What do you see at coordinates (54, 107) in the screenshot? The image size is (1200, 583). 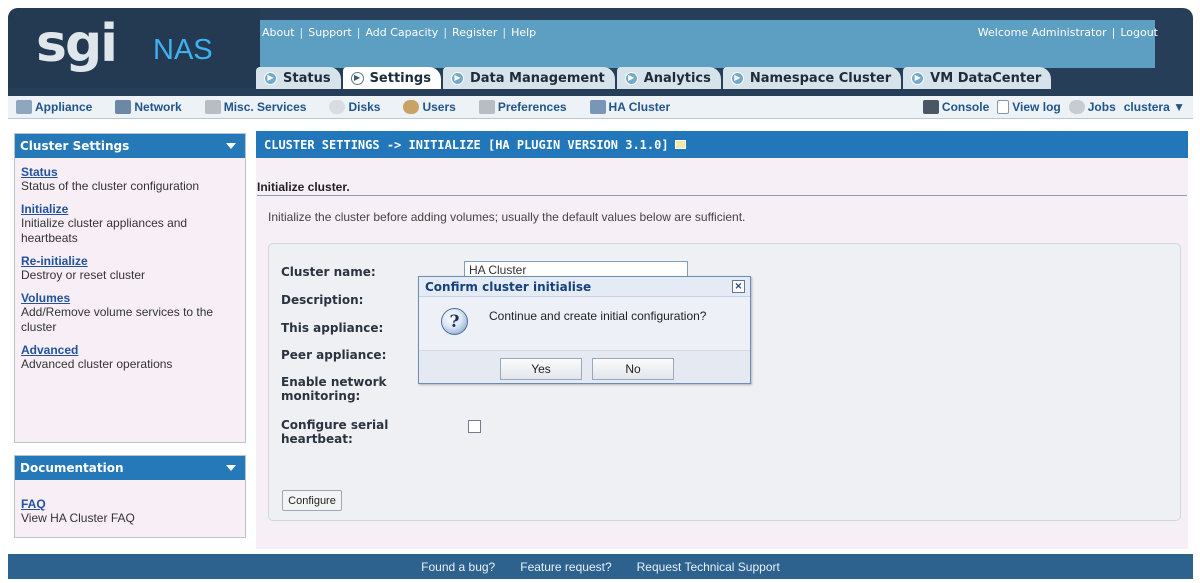 I see `subnav-appliance: Appliance` at bounding box center [54, 107].